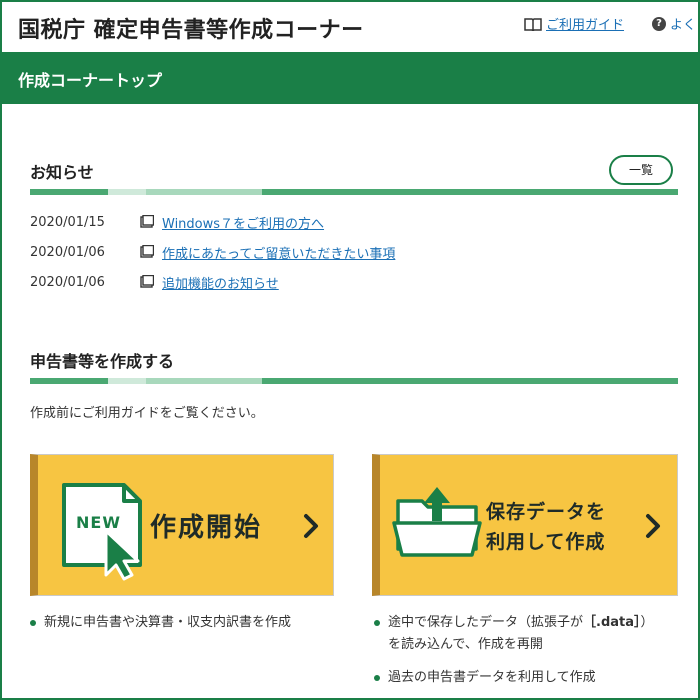 The image size is (700, 700). What do you see at coordinates (62, 172) in the screenshot?
I see `notices-title: お知らせ` at bounding box center [62, 172].